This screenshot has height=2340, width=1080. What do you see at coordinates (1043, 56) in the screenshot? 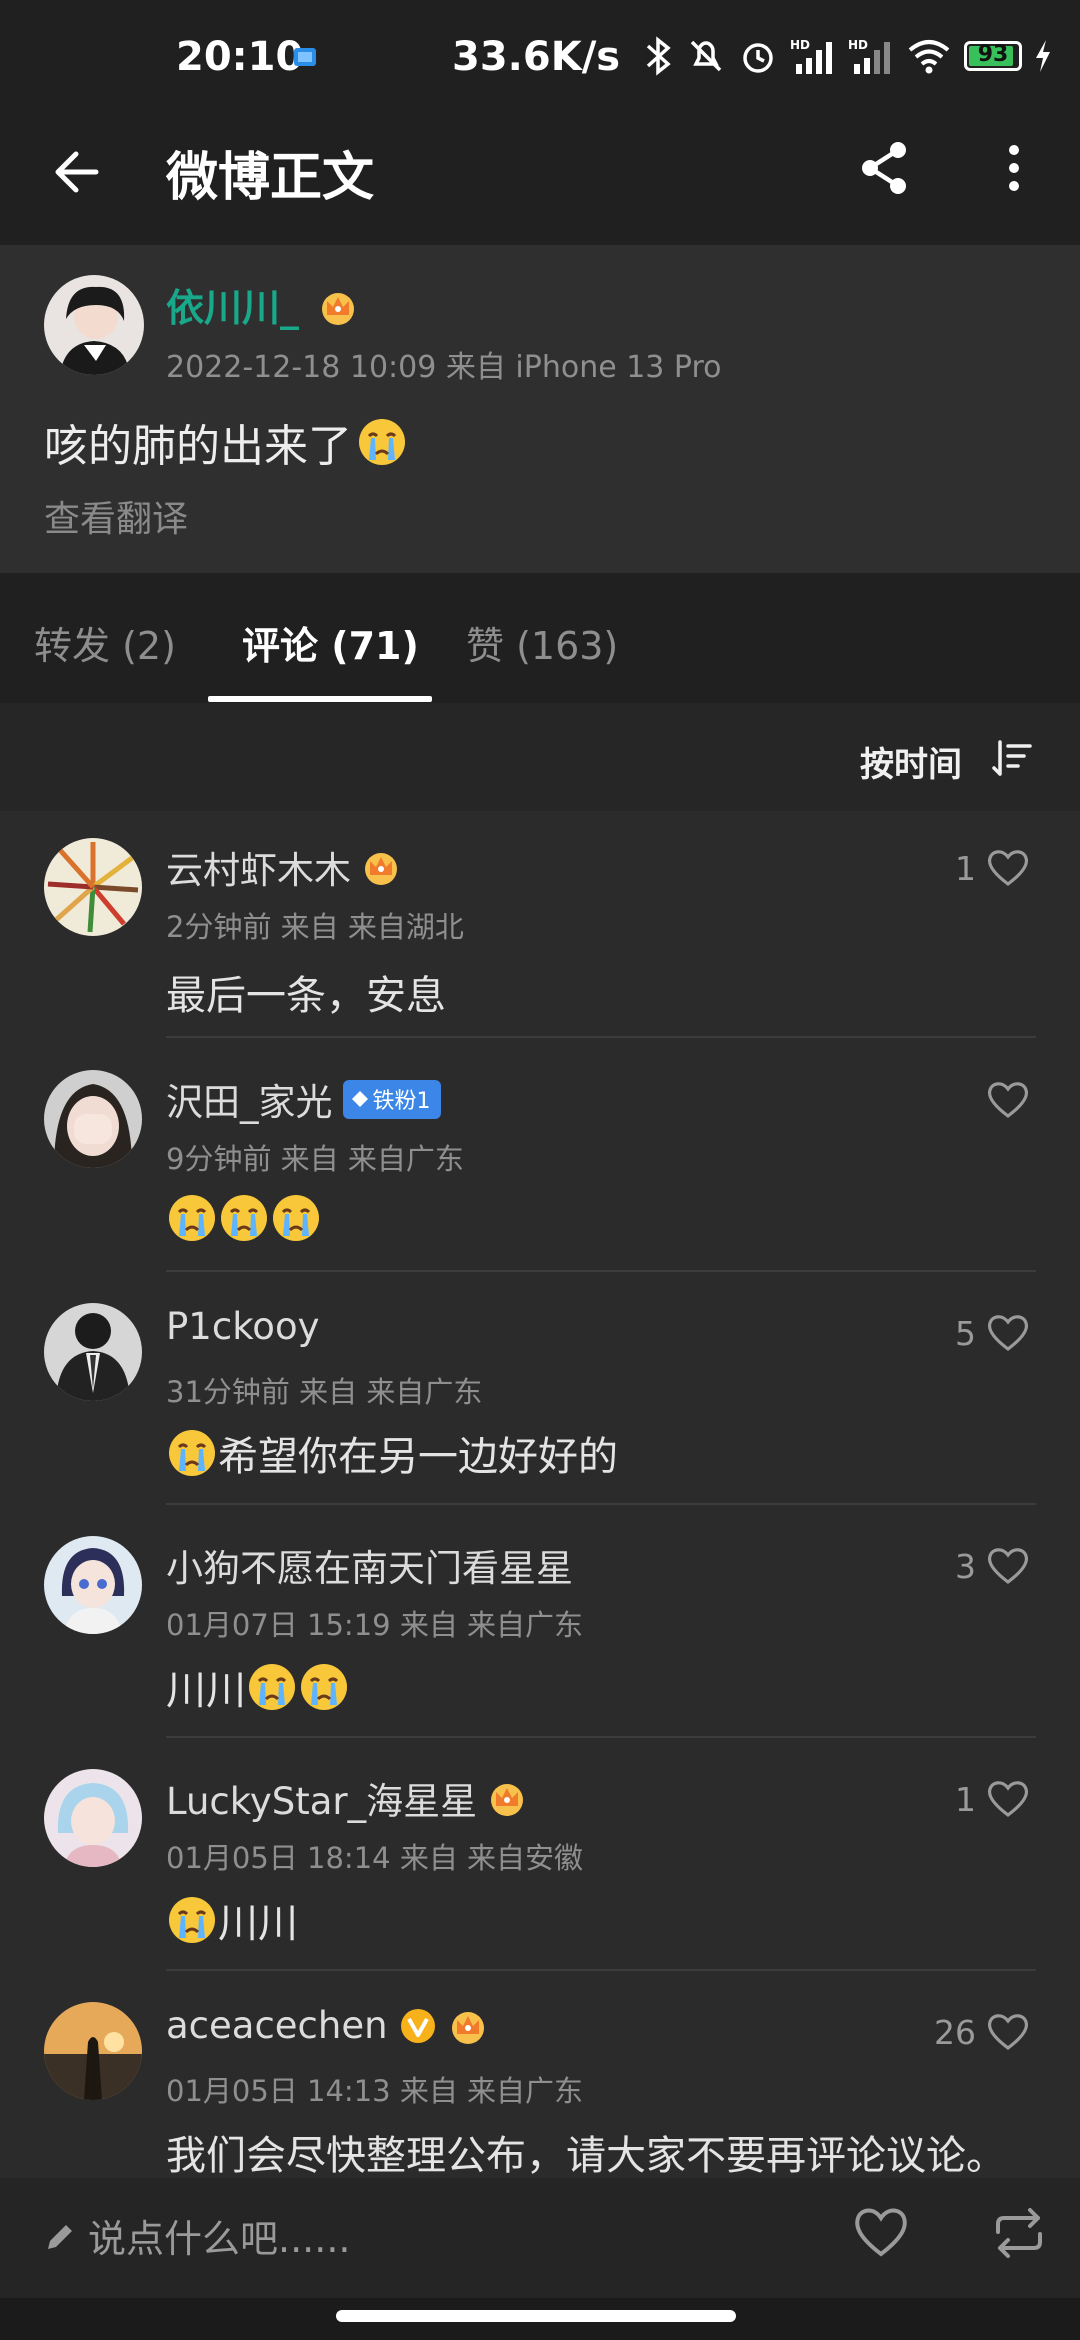
I see `charging-icon` at bounding box center [1043, 56].